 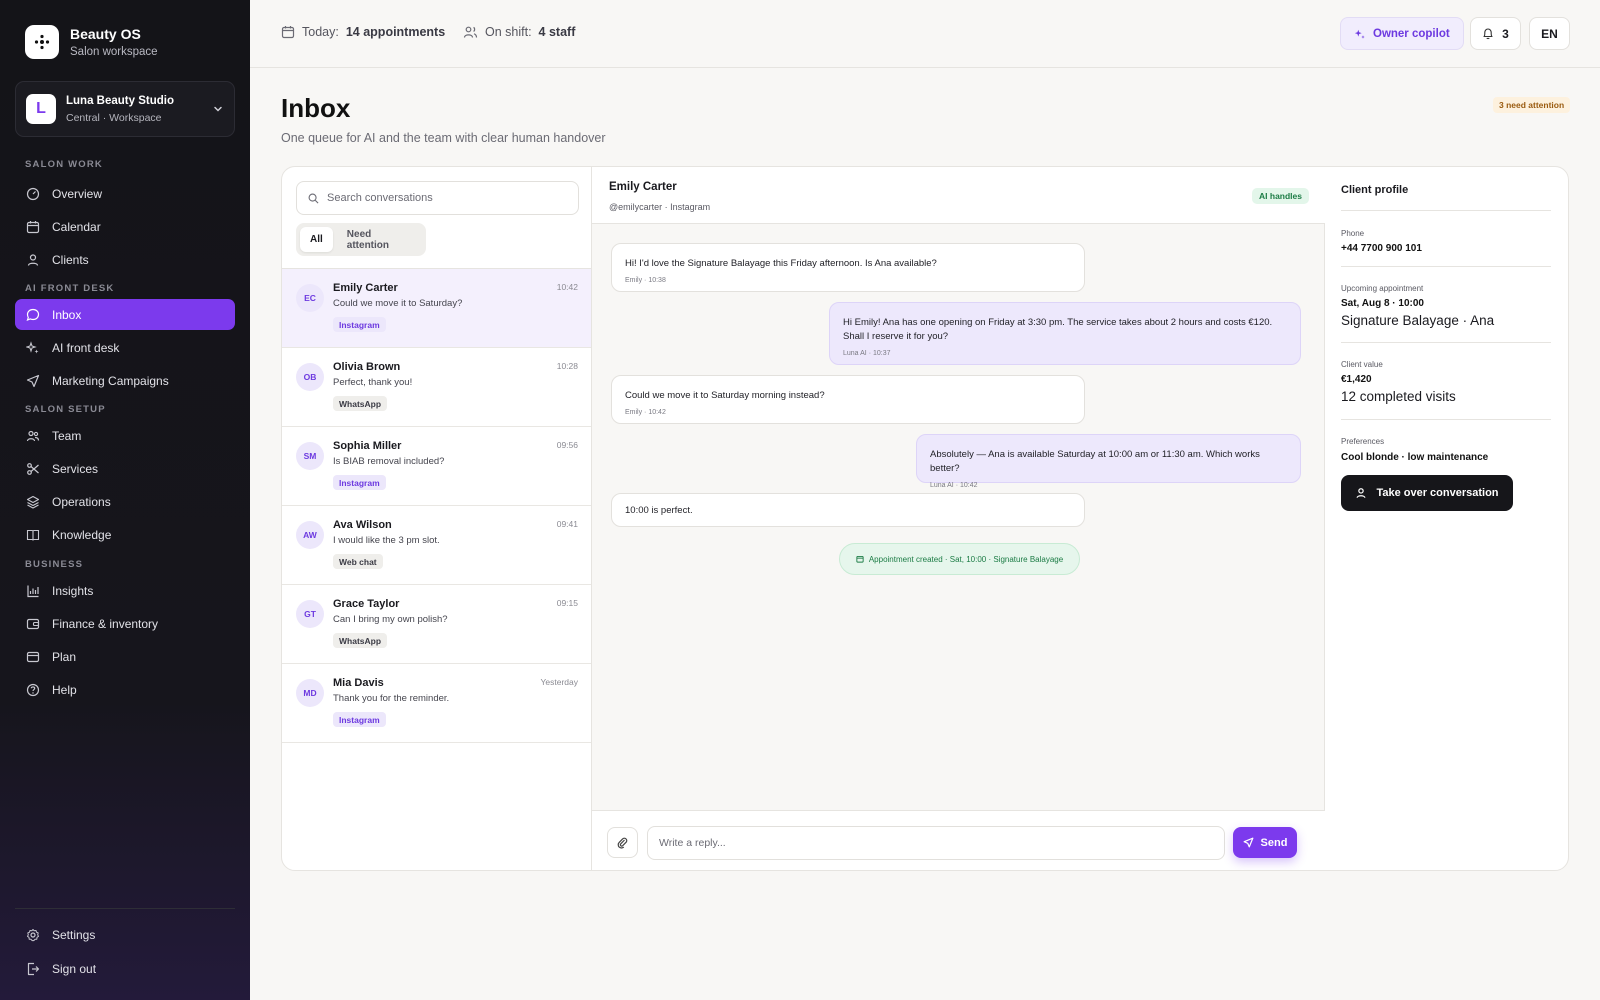 I want to click on user-icon, so click(x=1361, y=493).